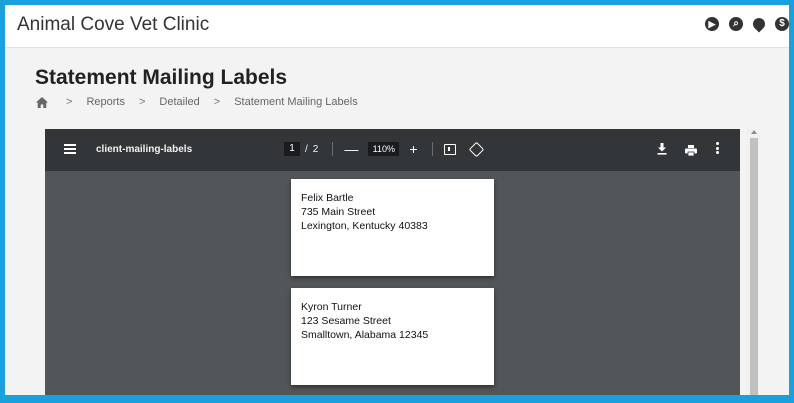 The image size is (794, 403). What do you see at coordinates (736, 24) in the screenshot?
I see `search-icon: ⌕` at bounding box center [736, 24].